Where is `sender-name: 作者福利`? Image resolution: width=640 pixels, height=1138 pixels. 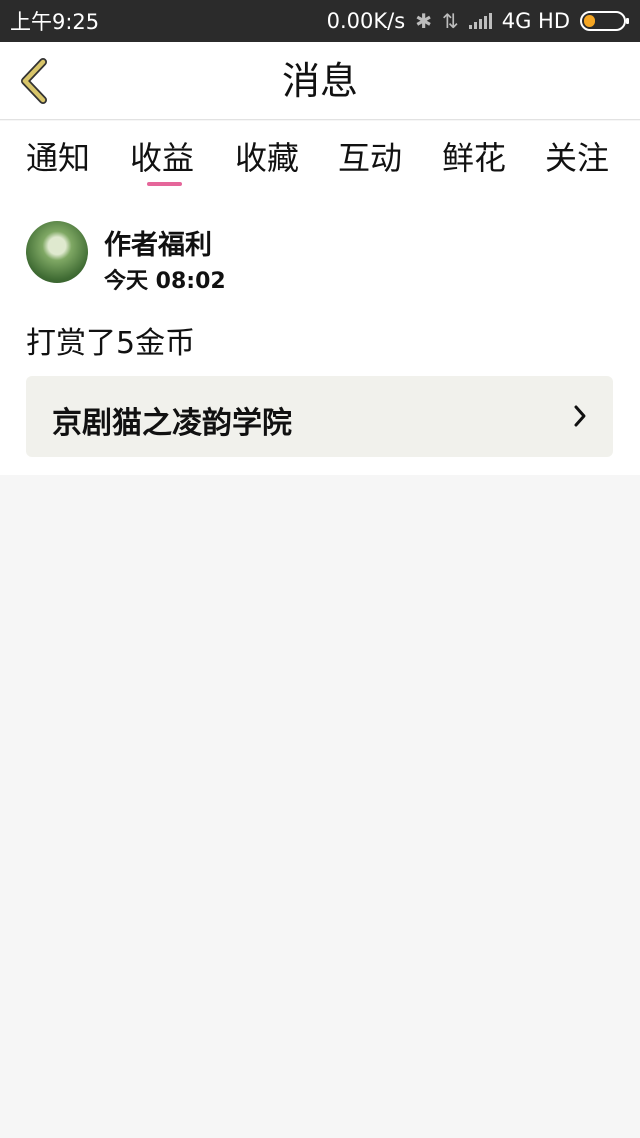
sender-name: 作者福利 is located at coordinates (158, 245).